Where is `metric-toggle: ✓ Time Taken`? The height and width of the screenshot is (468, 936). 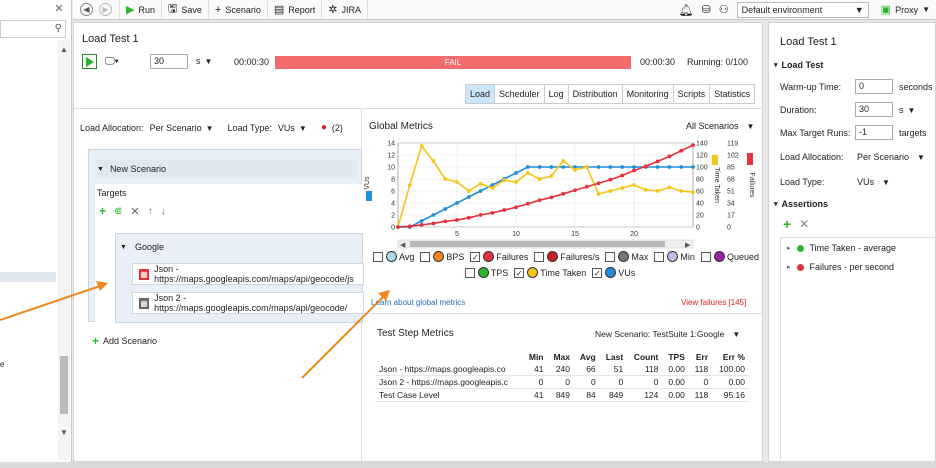
metric-toggle: ✓ Time Taken is located at coordinates (550, 272).